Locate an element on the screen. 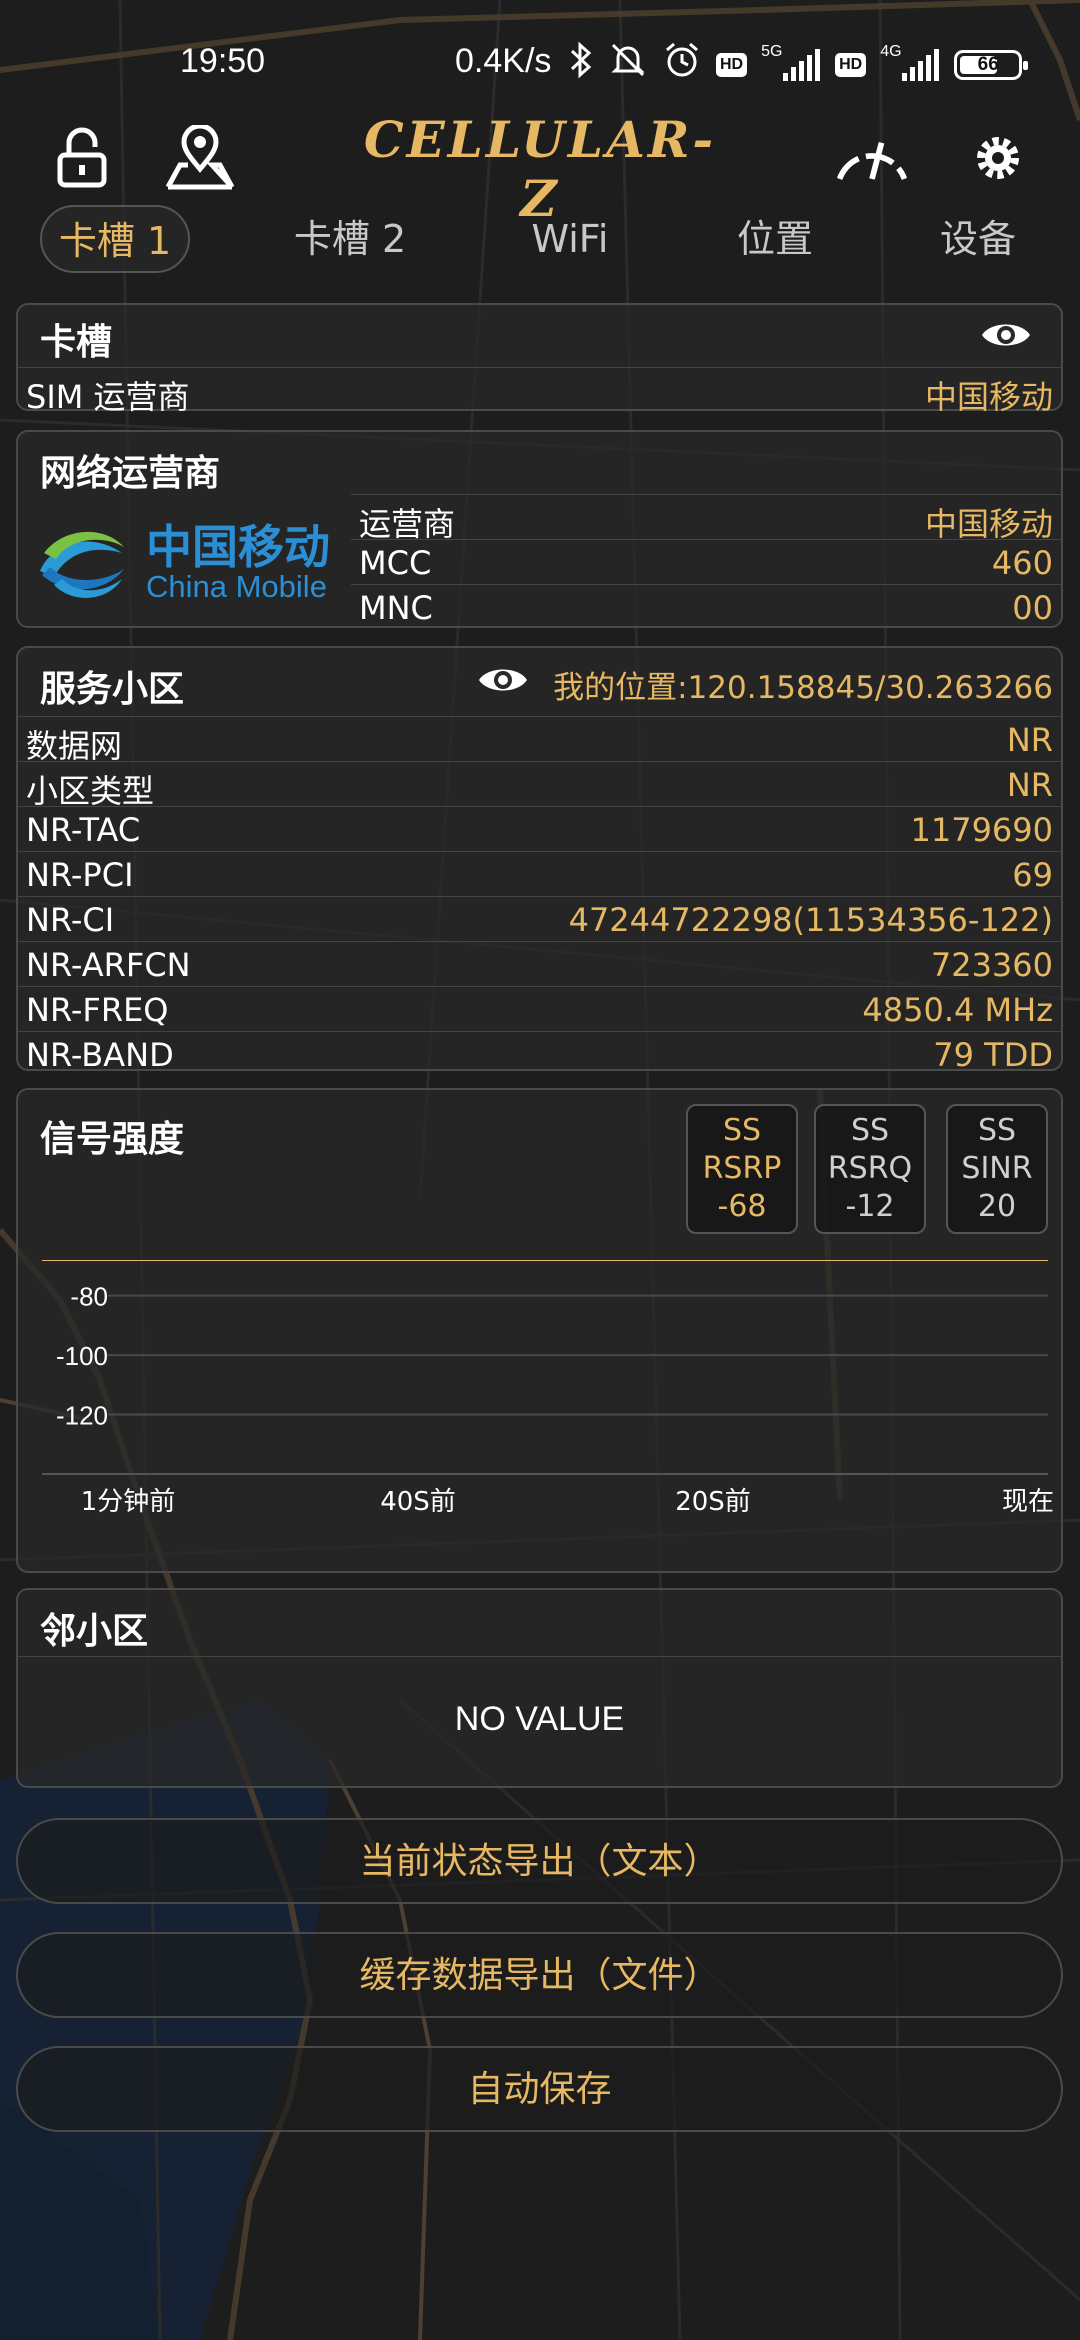 Image resolution: width=1080 pixels, height=2340 pixels. bluetooth-icon is located at coordinates (581, 64).